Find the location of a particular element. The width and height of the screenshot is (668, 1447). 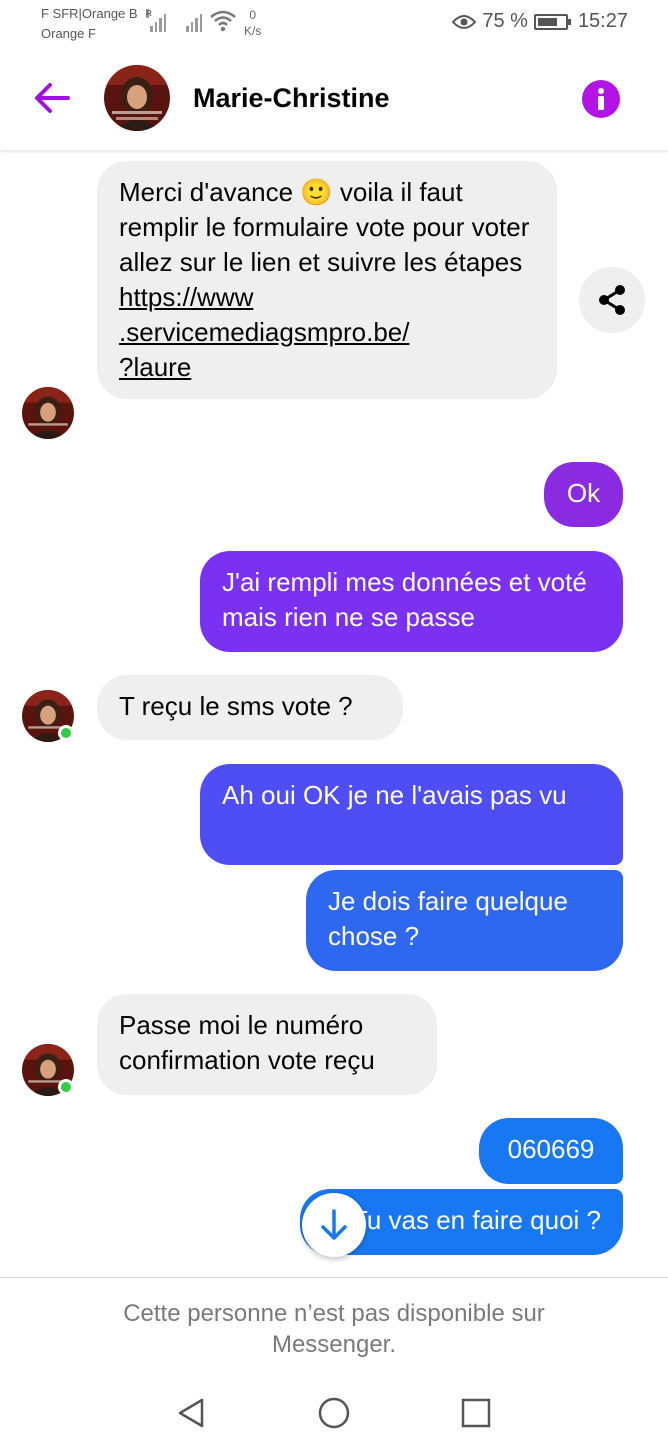

contact-name: Marie-Christine is located at coordinates (291, 98).